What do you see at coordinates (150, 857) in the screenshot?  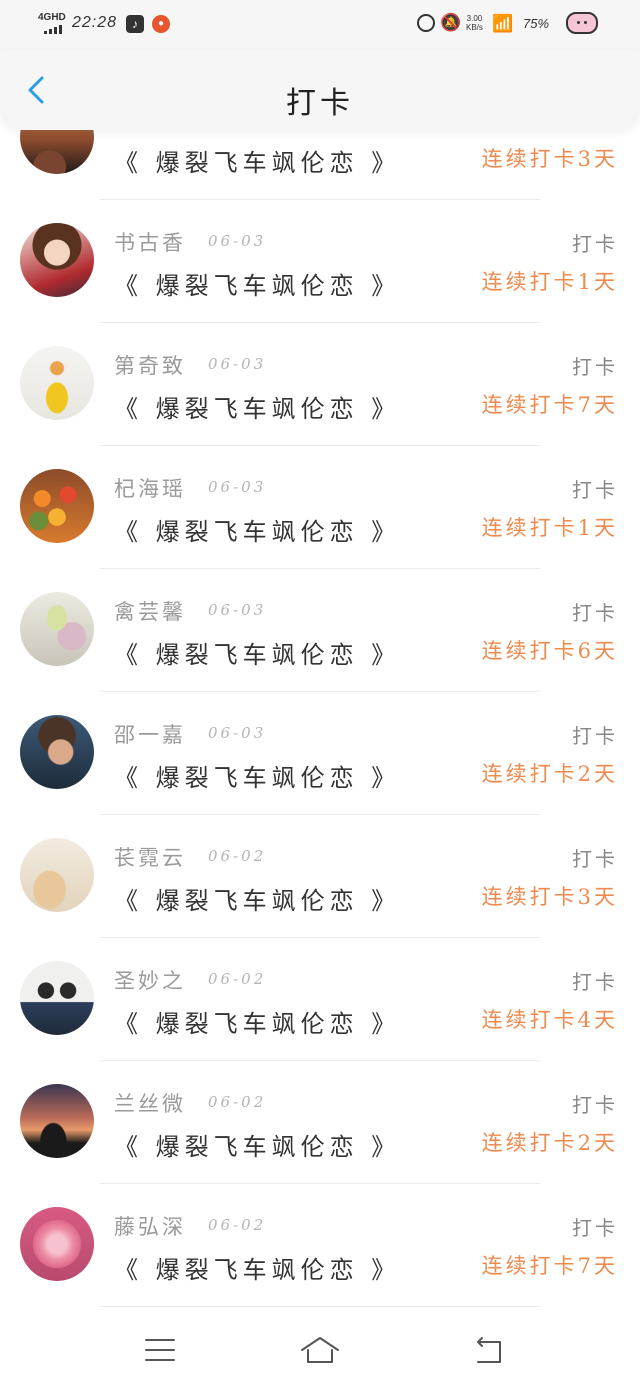 I see `user-name: 苌霓云` at bounding box center [150, 857].